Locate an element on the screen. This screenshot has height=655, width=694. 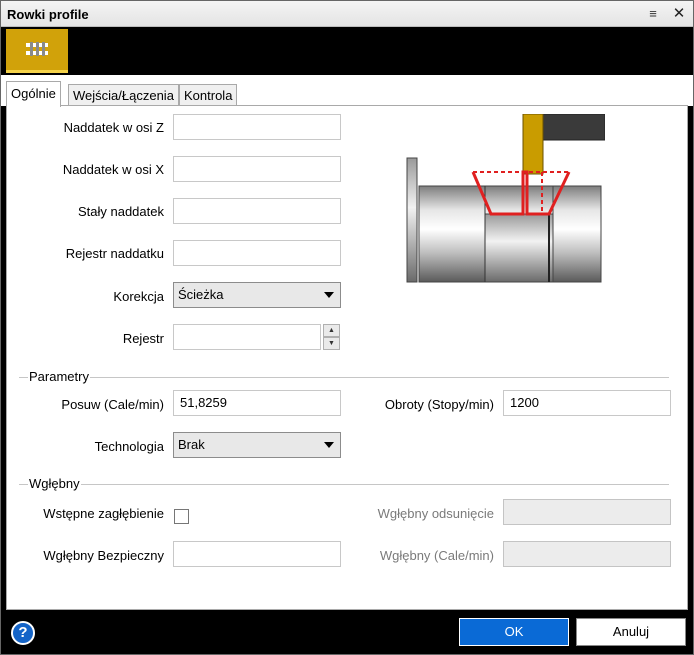
cancel-button: Anuluj is located at coordinates (631, 632).